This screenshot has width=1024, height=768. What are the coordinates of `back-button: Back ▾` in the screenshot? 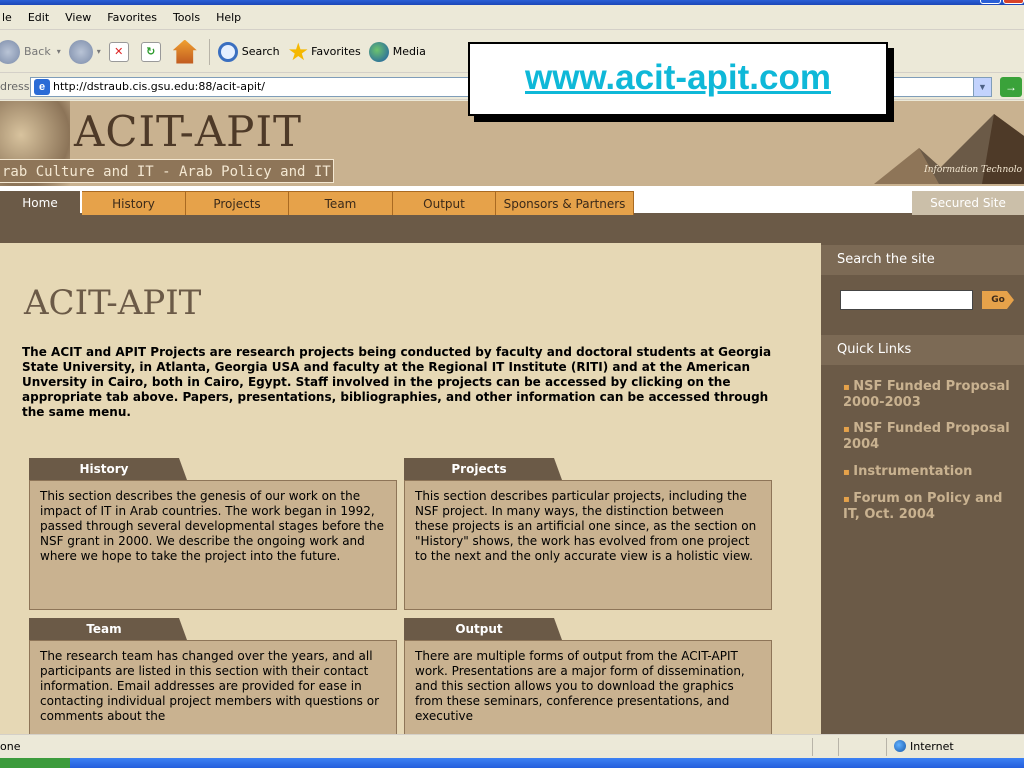 It's located at (32, 52).